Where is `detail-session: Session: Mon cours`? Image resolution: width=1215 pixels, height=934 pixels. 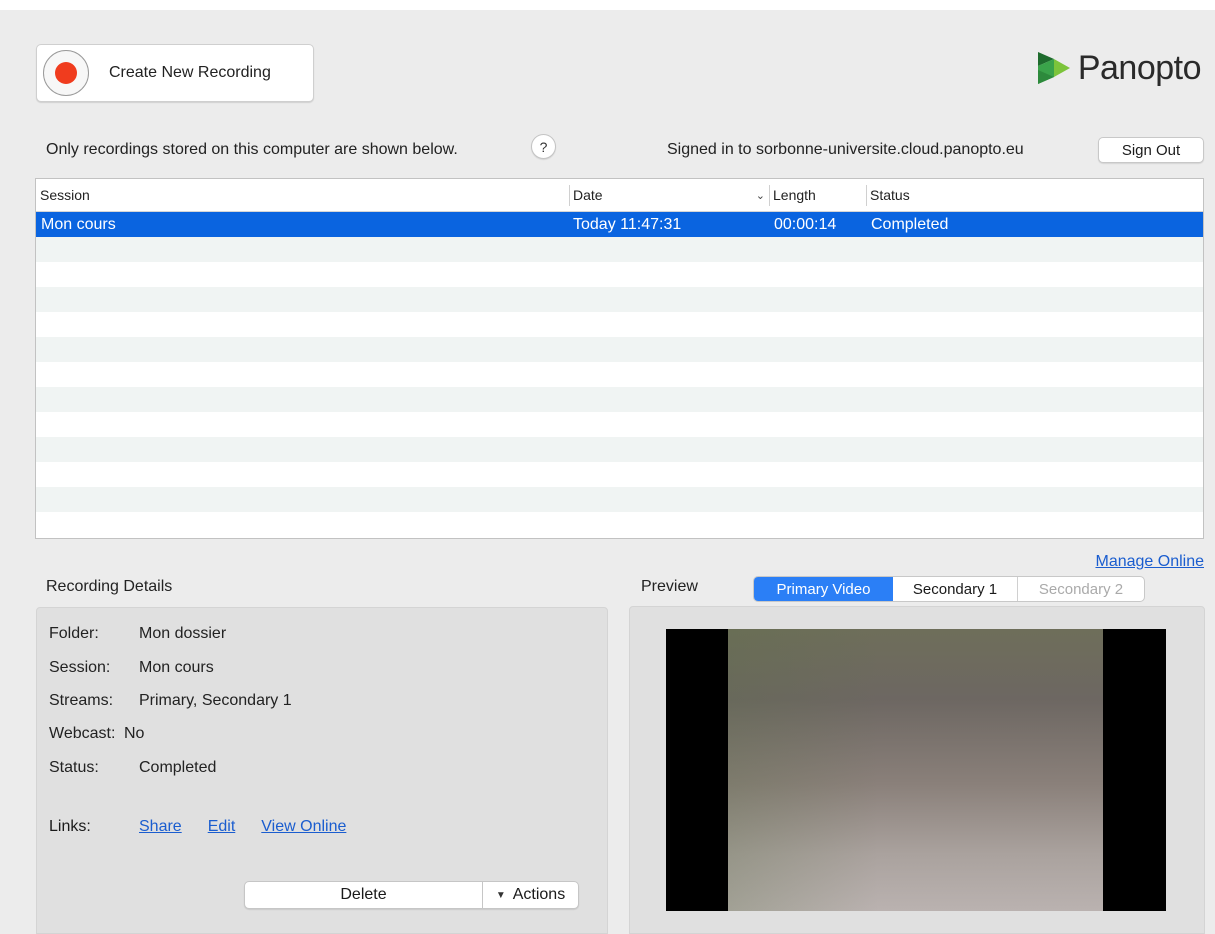 detail-session: Session: Mon cours is located at coordinates (131, 667).